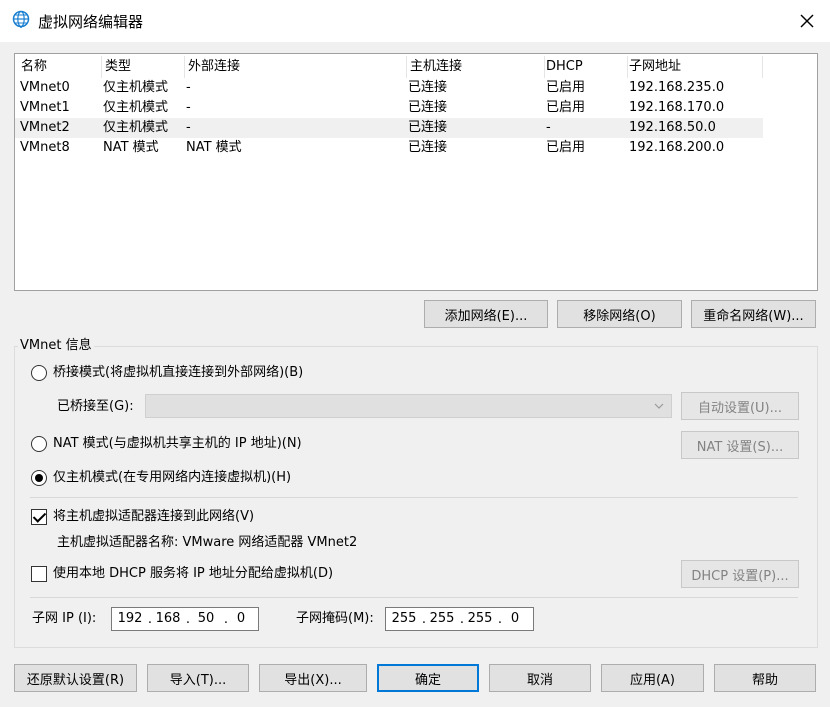 Image resolution: width=830 pixels, height=707 pixels. What do you see at coordinates (207, 542) in the screenshot?
I see `adapter-name-text: 主机虚拟适配器名称: VMware 网络适配器 VMnet2` at bounding box center [207, 542].